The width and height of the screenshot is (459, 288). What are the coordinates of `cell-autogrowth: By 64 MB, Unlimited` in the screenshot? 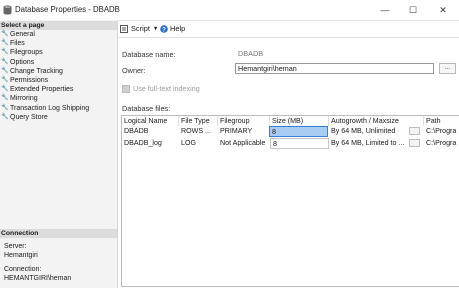 It's located at (369, 131).